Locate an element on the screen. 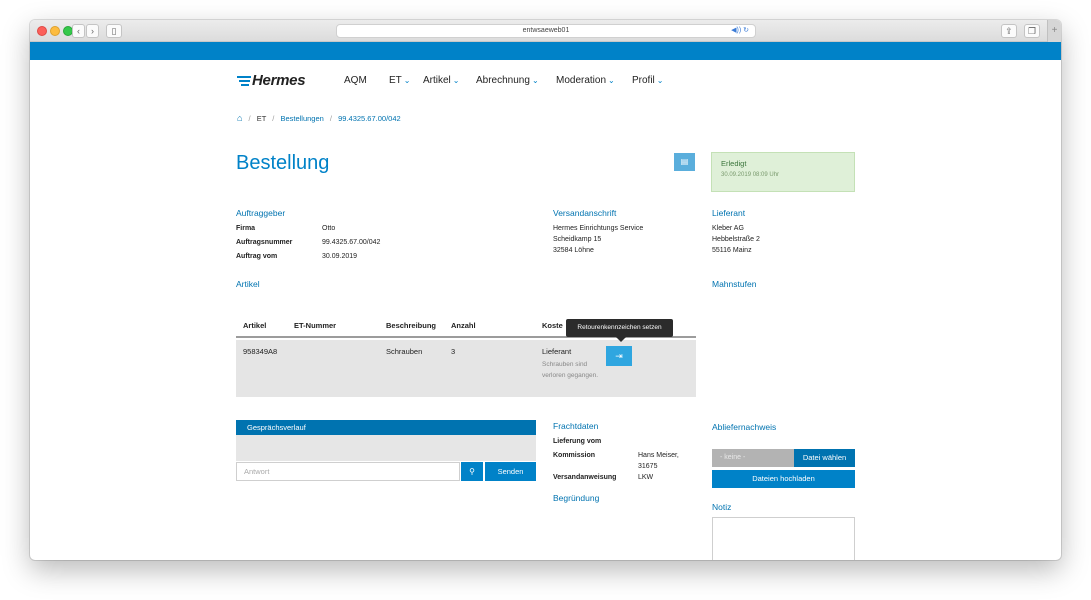 The image size is (1091, 600). column-beschreibung: Beschreibung is located at coordinates (411, 325).